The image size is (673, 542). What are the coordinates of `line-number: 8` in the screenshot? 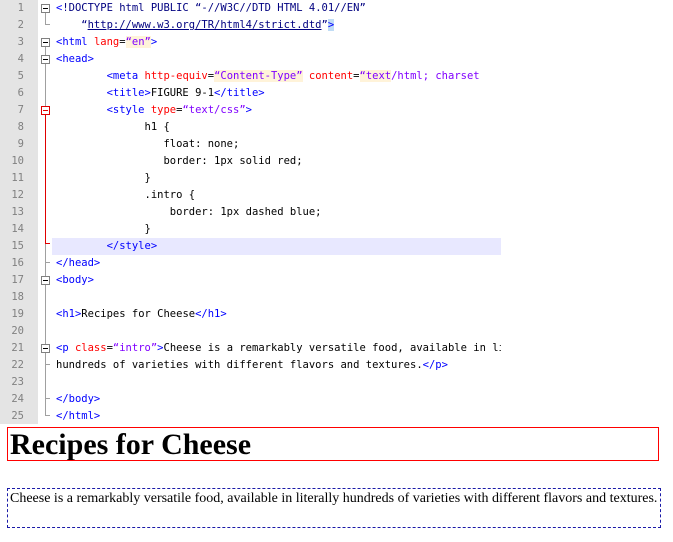 It's located at (20, 127).